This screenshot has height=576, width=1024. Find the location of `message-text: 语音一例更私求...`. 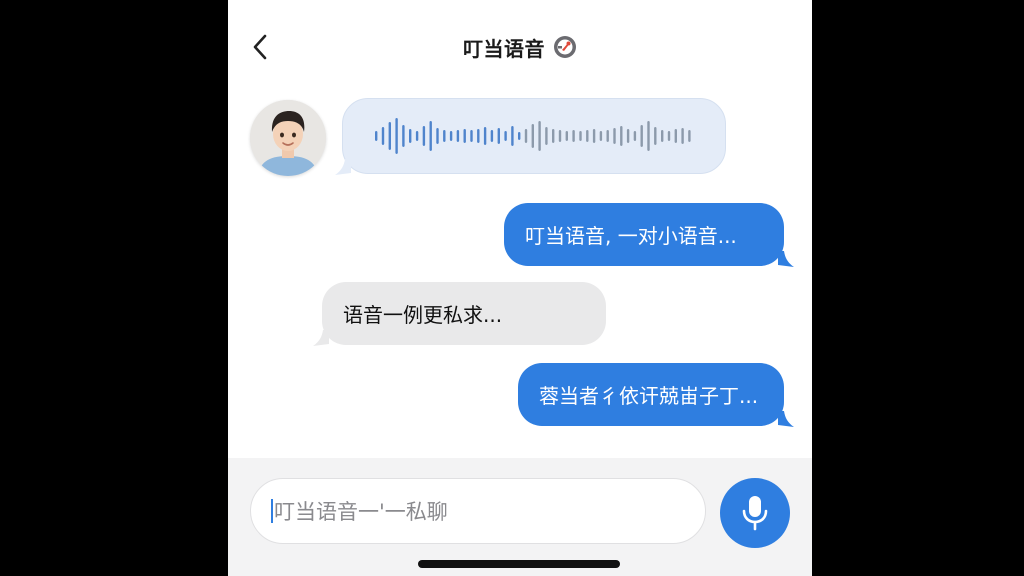

message-text: 语音一例更私求... is located at coordinates (423, 315).